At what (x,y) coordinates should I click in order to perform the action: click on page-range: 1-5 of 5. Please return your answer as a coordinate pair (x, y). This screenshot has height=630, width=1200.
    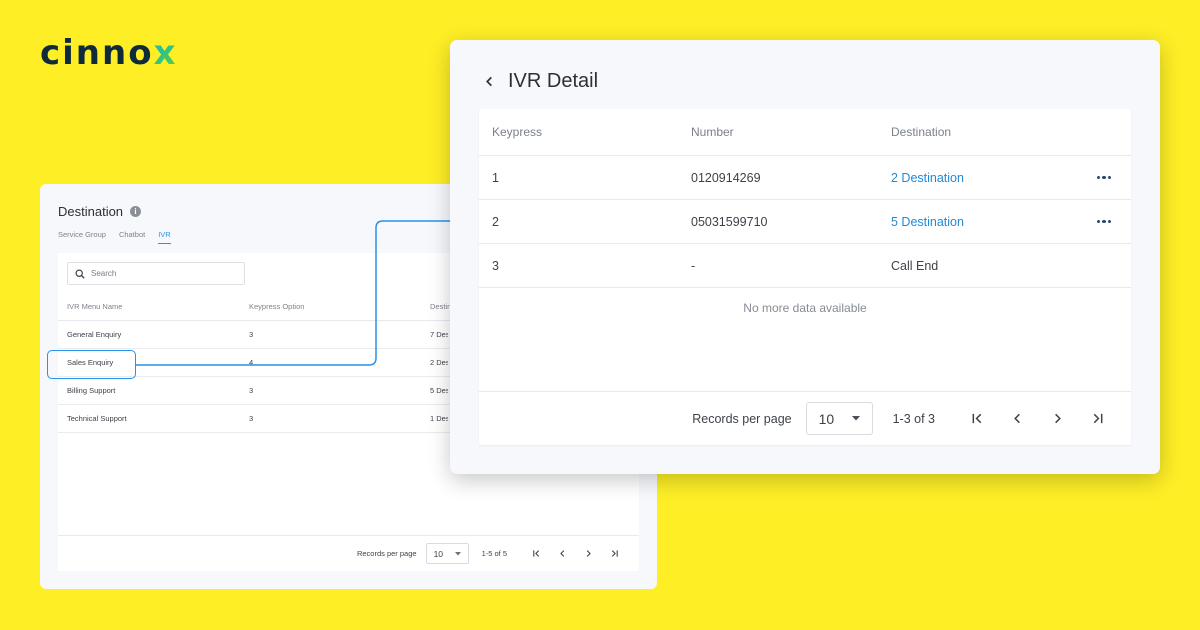
    Looking at the image, I should click on (494, 553).